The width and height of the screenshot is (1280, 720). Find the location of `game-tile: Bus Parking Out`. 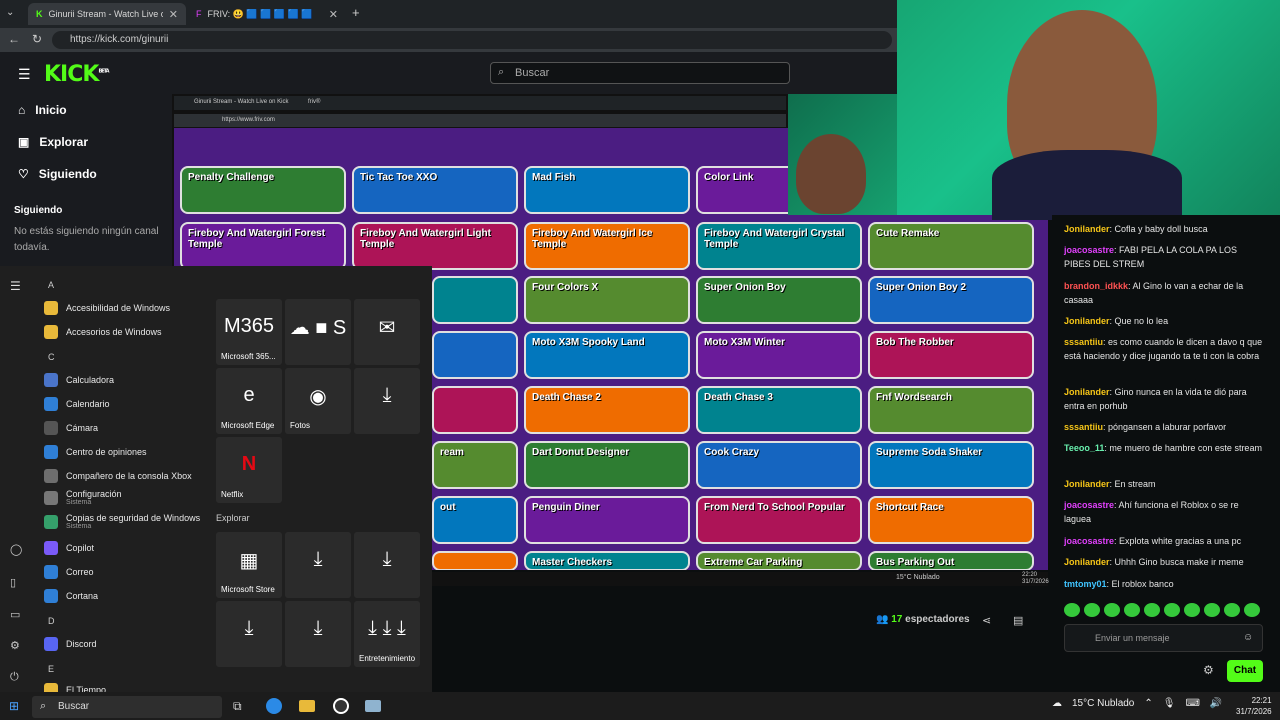

game-tile: Bus Parking Out is located at coordinates (951, 561).